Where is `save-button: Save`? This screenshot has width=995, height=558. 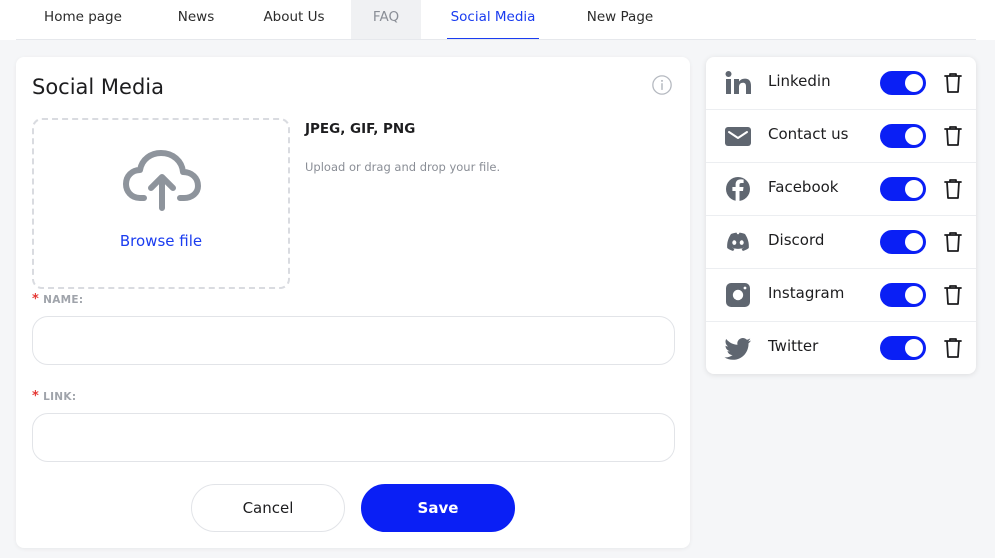
save-button: Save is located at coordinates (438, 508).